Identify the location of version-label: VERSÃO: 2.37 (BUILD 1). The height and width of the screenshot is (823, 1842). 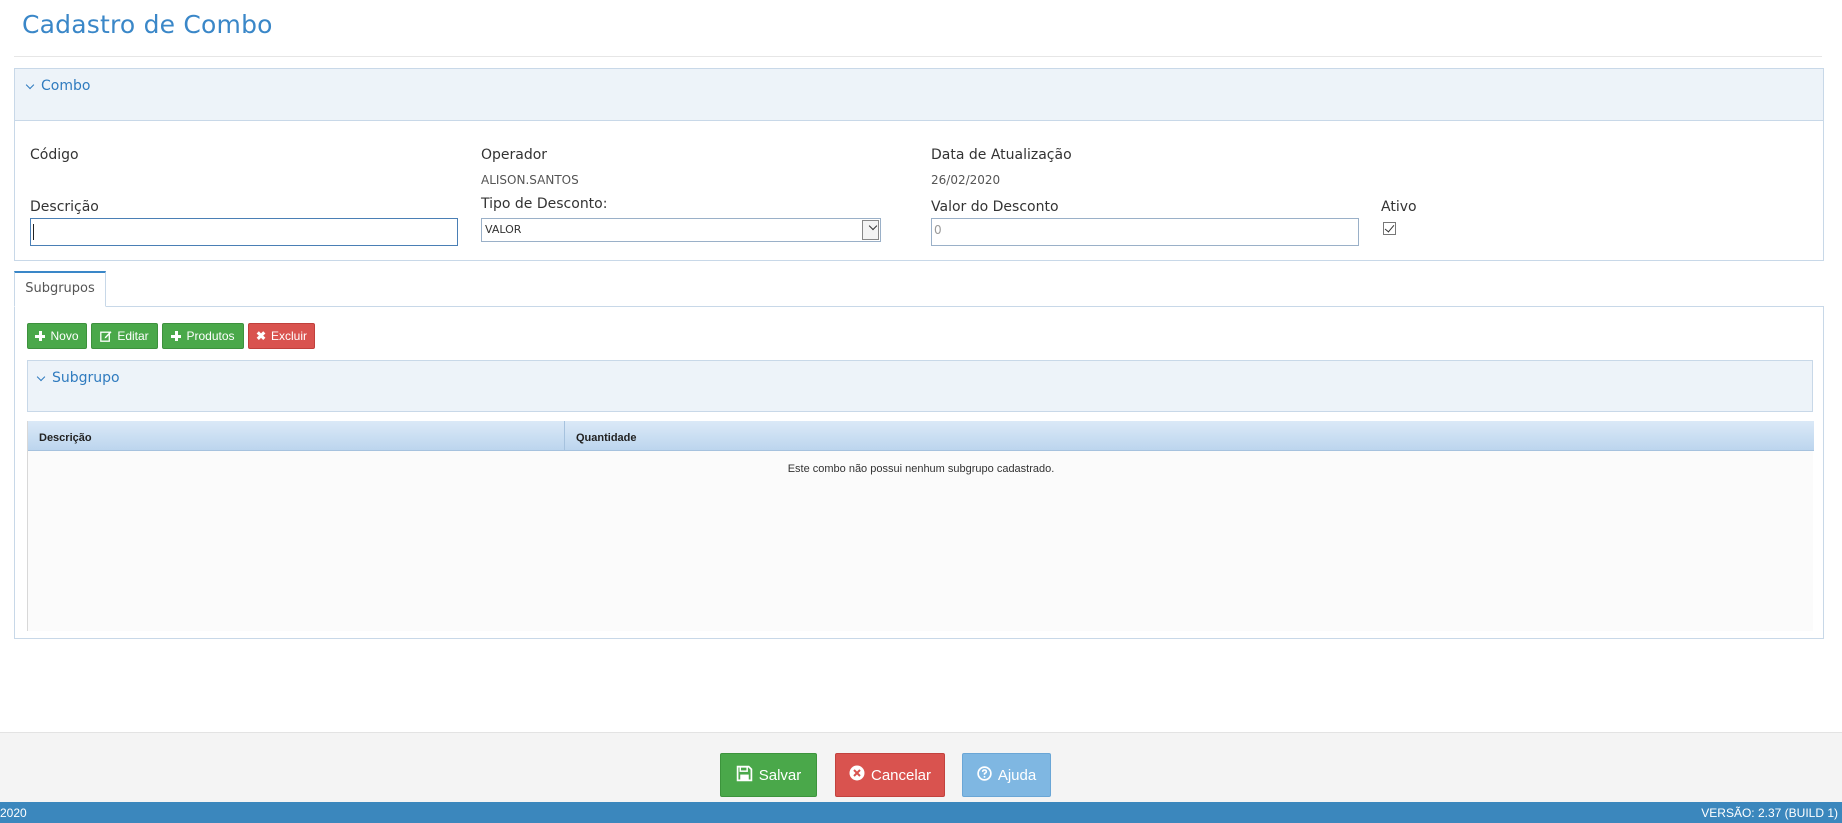
(1769, 813).